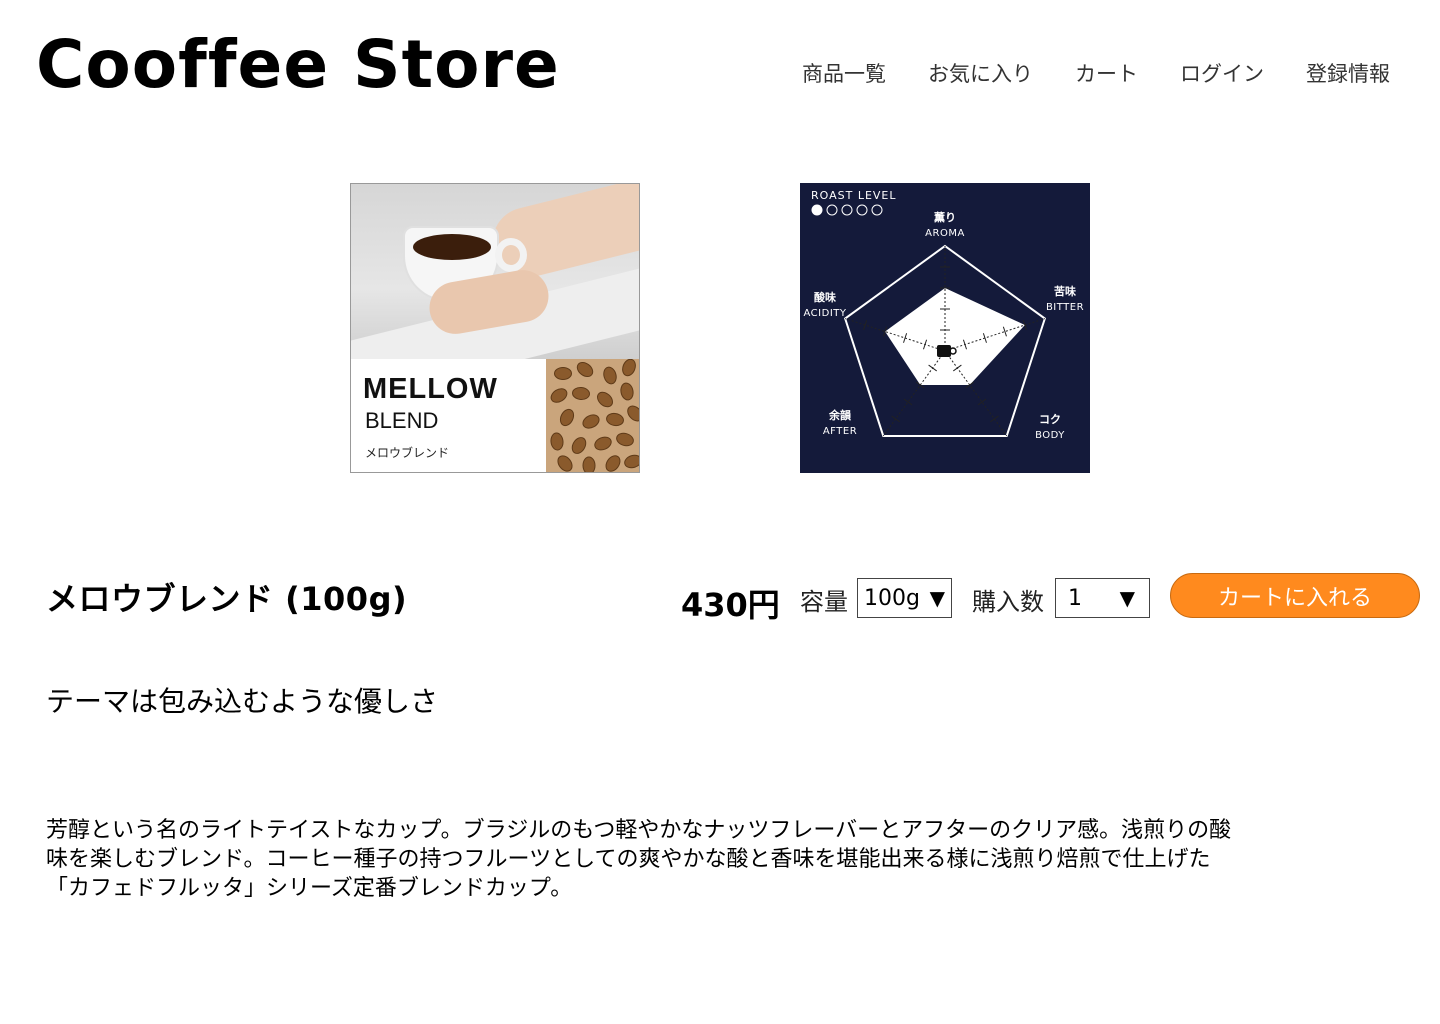 This screenshot has width=1440, height=1024. I want to click on axis-label-jp: 苦味, so click(1065, 291).